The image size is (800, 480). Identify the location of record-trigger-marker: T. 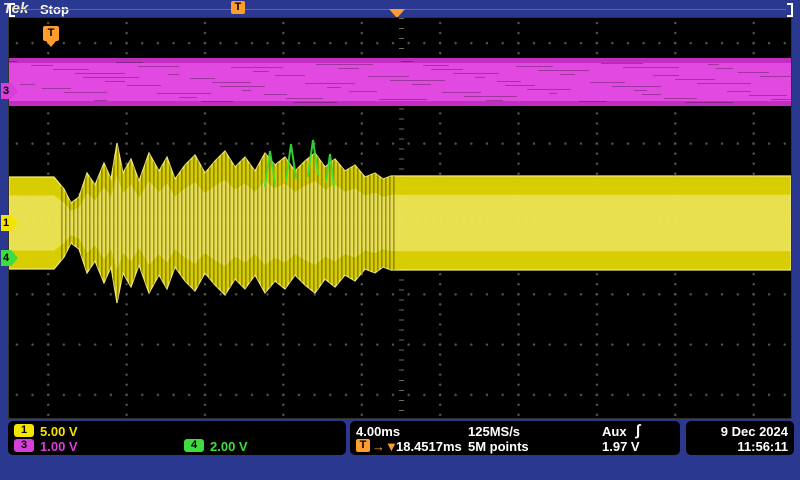
(238, 7).